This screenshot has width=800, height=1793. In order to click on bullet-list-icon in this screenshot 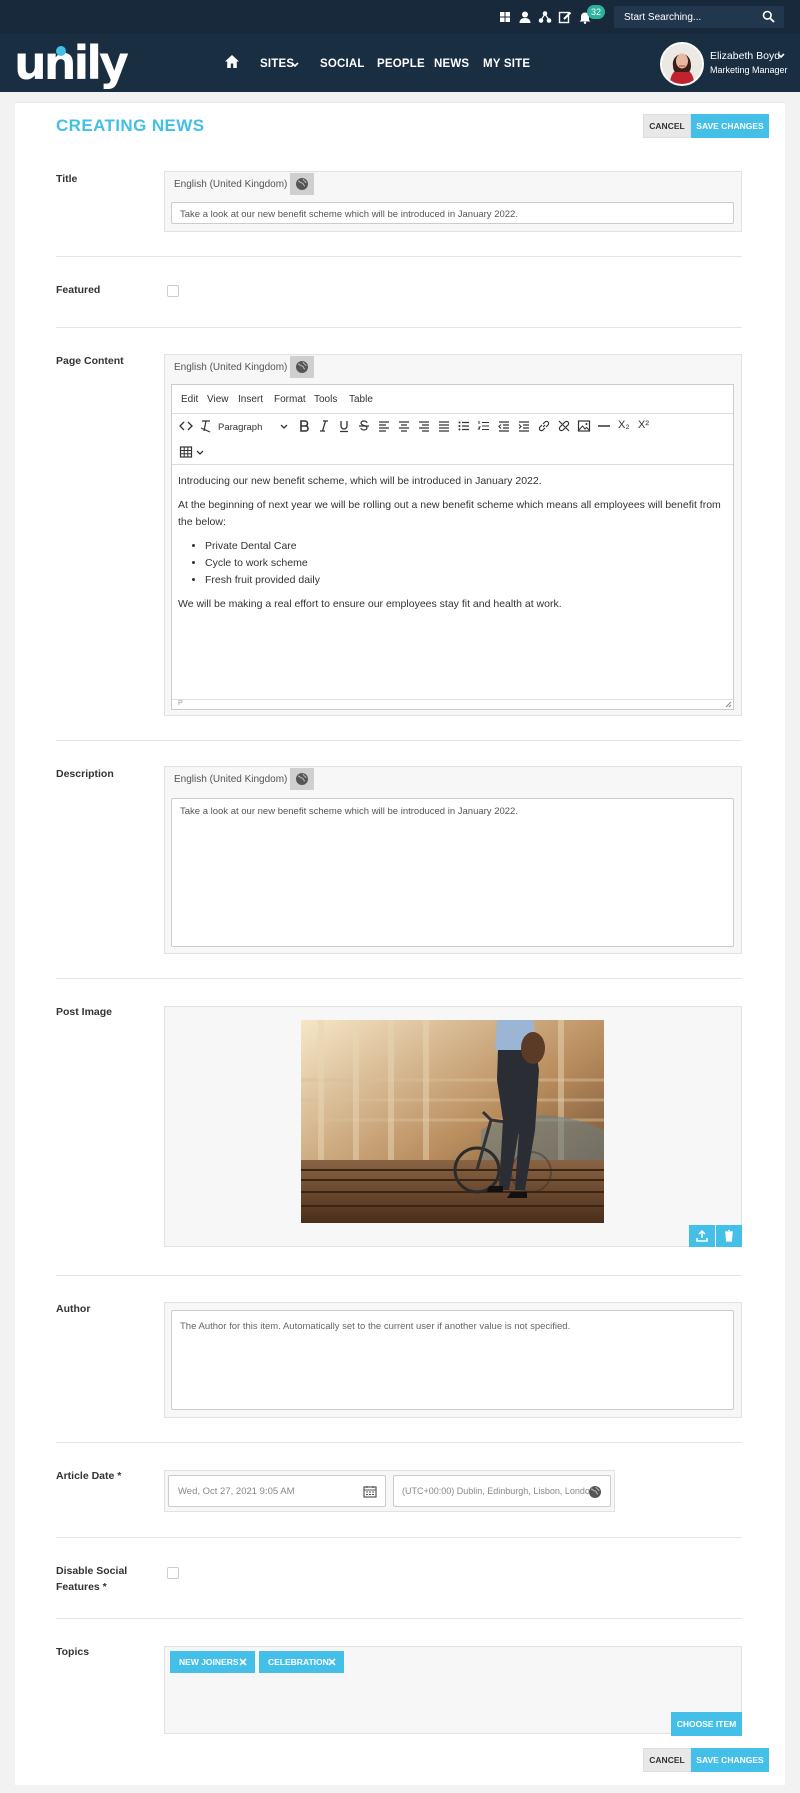, I will do `click(464, 426)`.